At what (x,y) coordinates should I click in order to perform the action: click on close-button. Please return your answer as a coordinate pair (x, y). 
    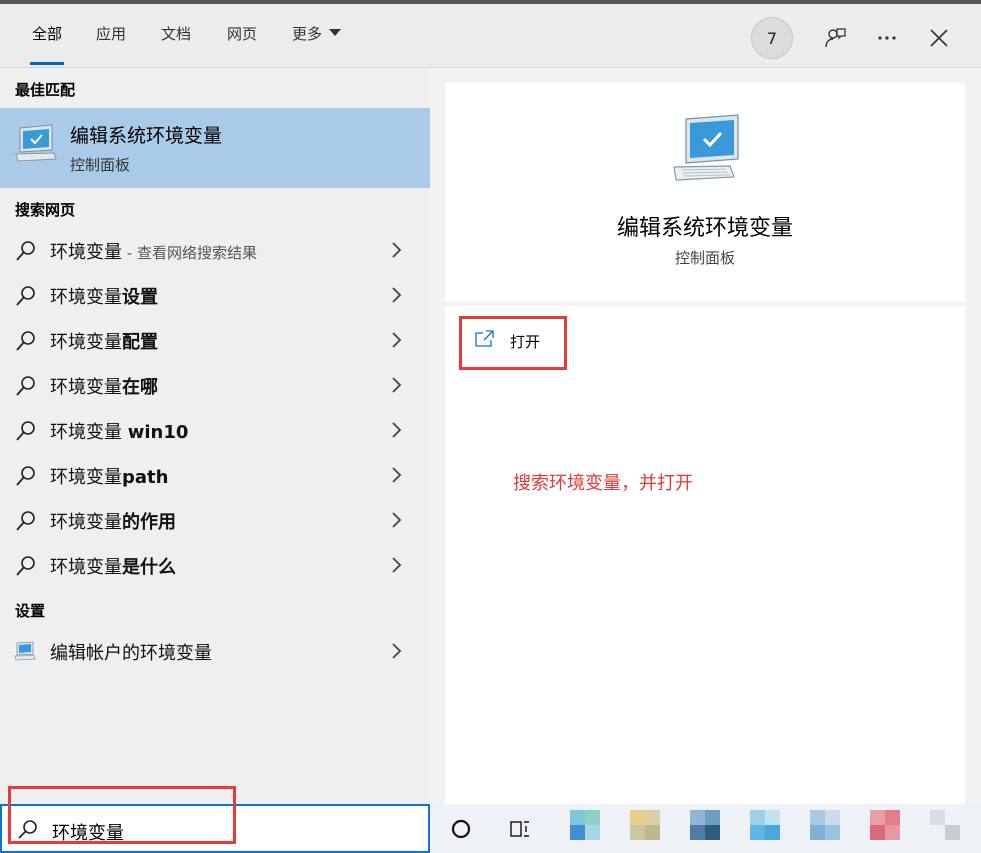
    Looking at the image, I should click on (939, 38).